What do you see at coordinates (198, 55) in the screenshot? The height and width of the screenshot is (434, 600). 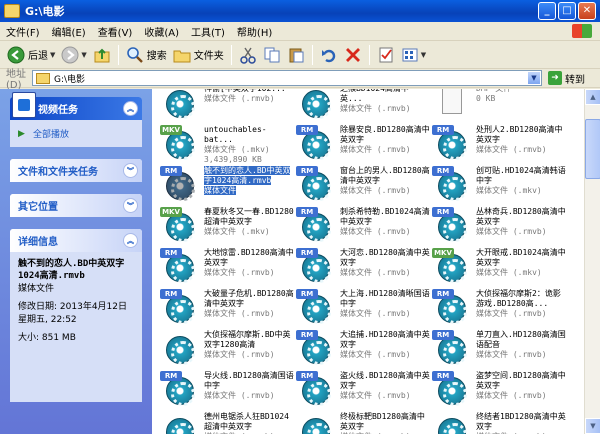 I see `folders-button: 文件夹` at bounding box center [198, 55].